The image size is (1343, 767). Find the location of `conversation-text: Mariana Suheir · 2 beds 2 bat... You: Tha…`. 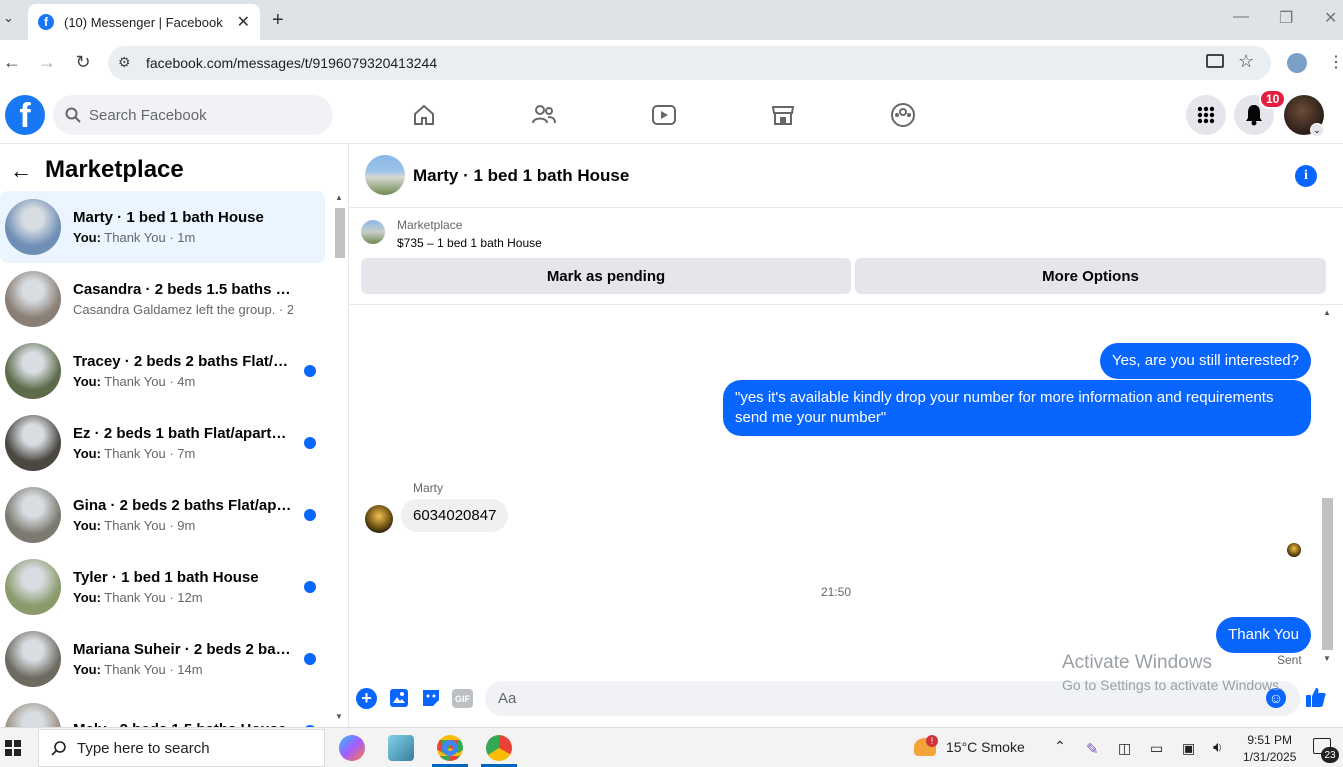

conversation-text: Mariana Suheir · 2 beds 2 bat... You: Tha… is located at coordinates (183, 659).